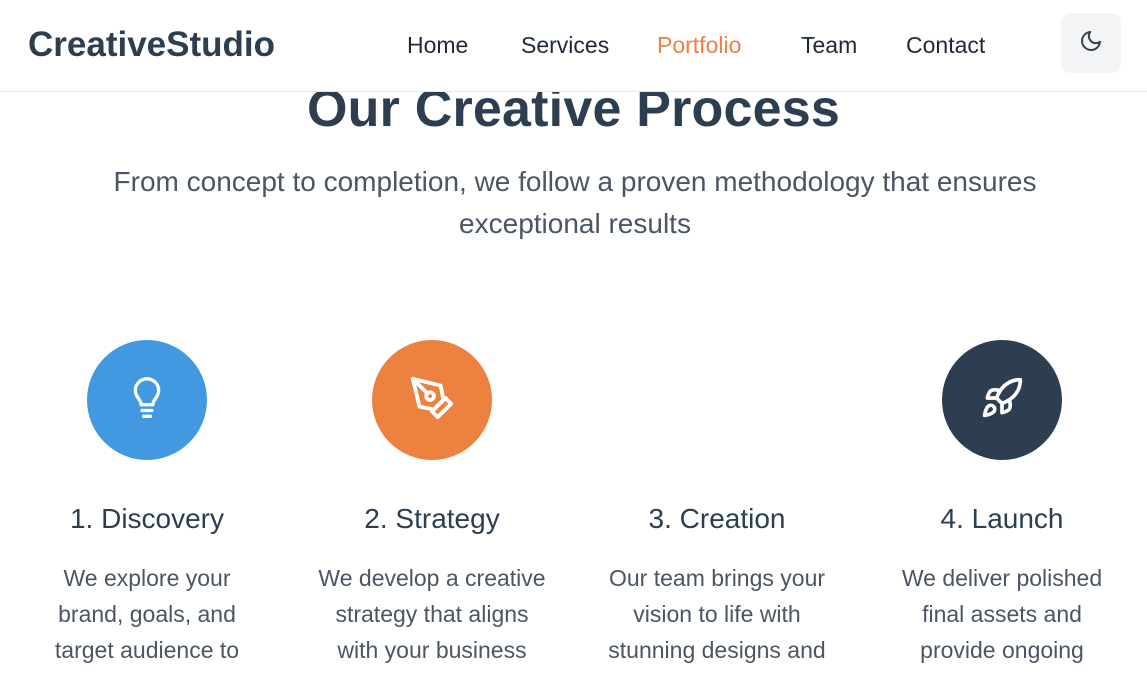 This screenshot has height=675, width=1147. What do you see at coordinates (829, 45) in the screenshot?
I see `nav-team: Team` at bounding box center [829, 45].